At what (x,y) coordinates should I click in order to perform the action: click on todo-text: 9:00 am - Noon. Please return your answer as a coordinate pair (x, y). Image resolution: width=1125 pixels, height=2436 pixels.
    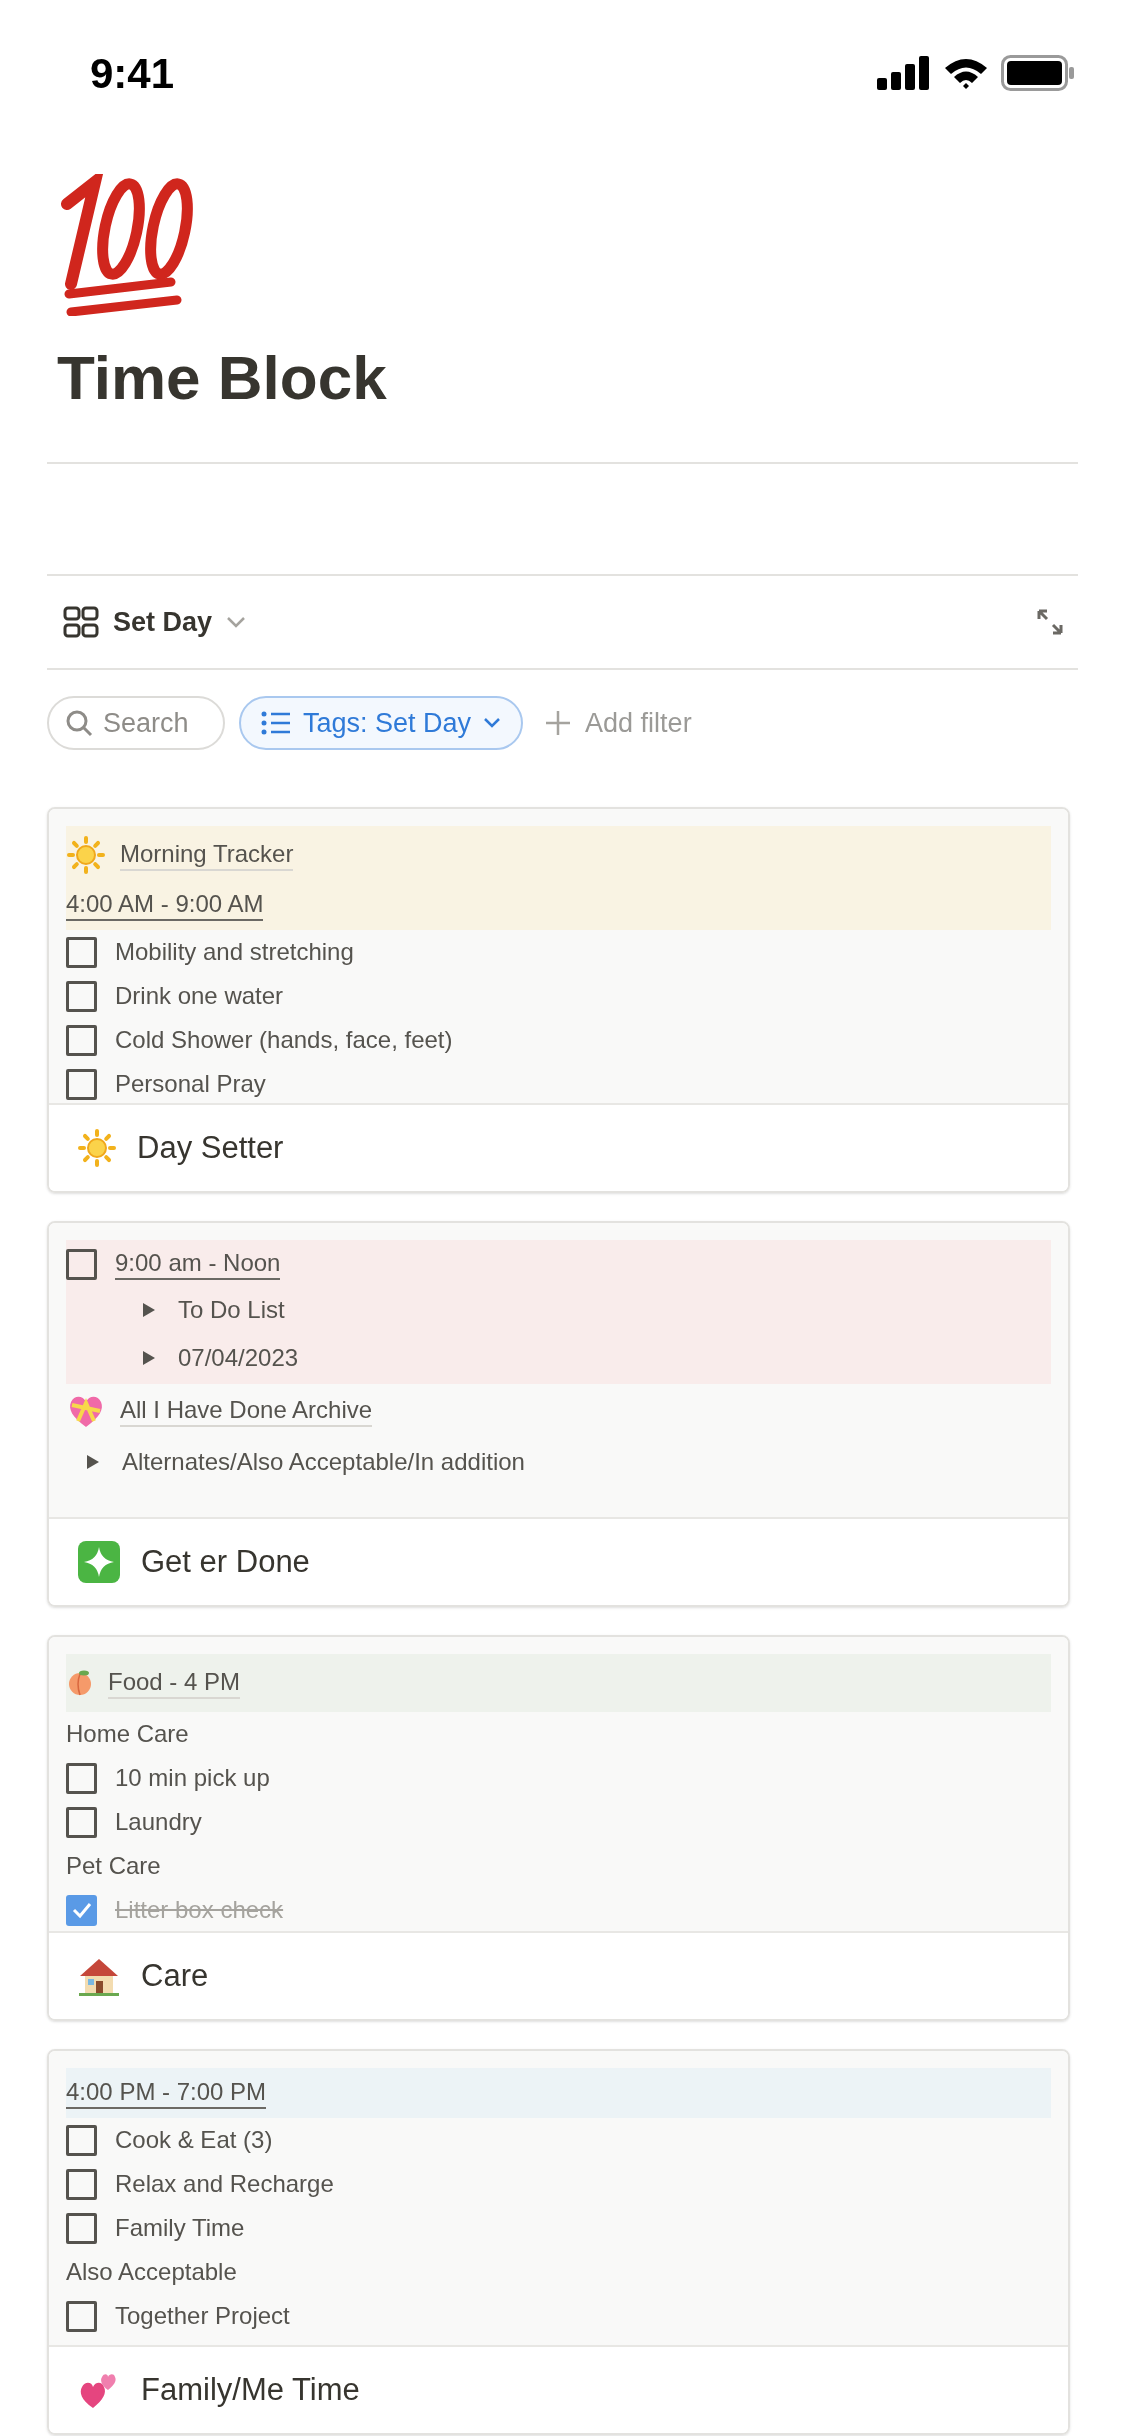
    Looking at the image, I should click on (198, 1264).